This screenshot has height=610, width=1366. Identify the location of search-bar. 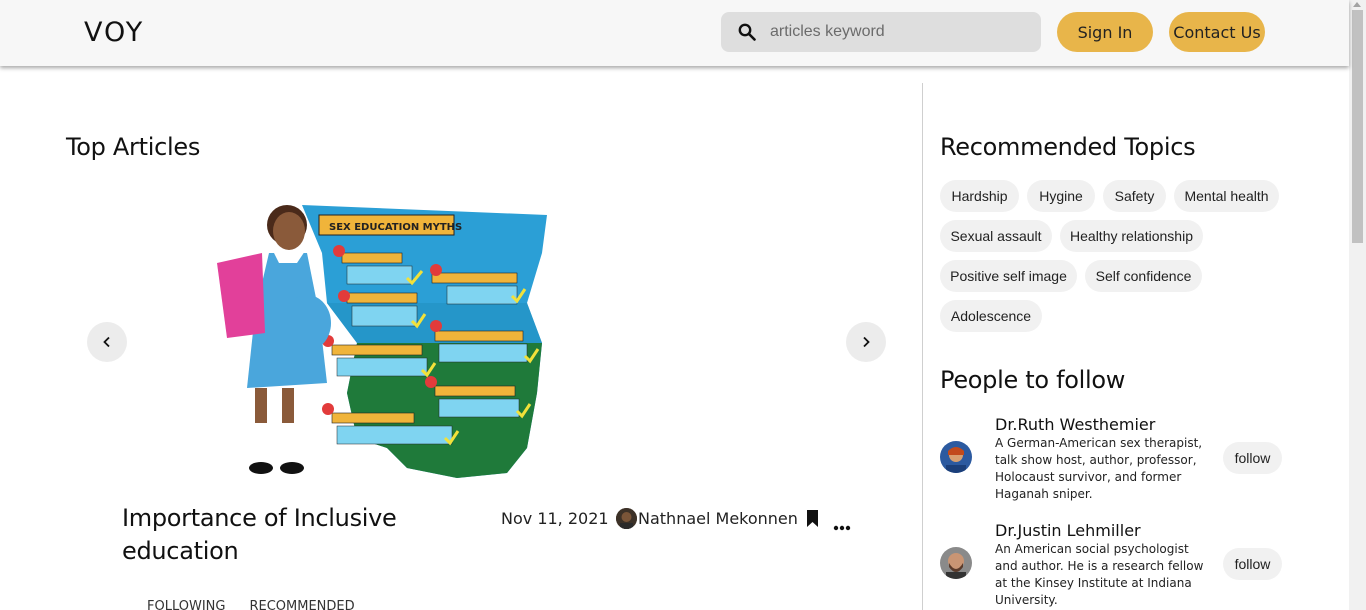
(881, 32).